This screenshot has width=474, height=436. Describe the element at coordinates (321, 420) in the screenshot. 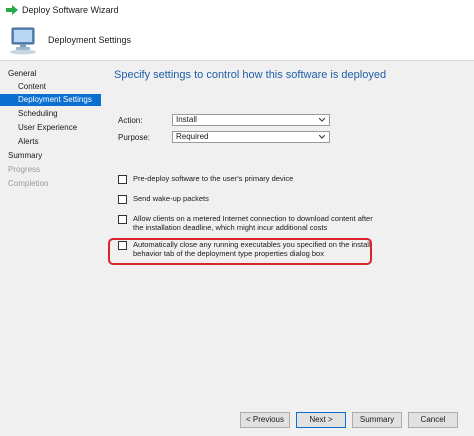

I see `next-button: Next >` at that location.